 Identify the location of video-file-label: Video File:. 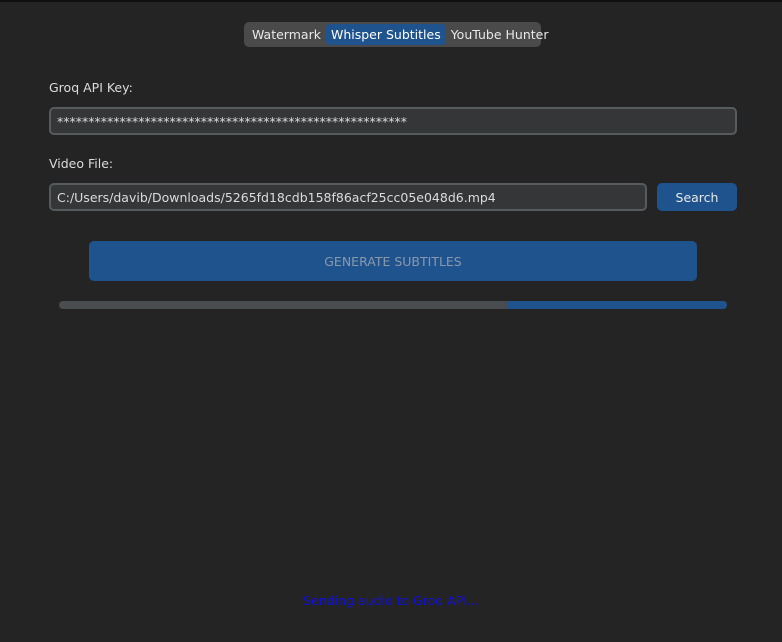
(81, 163).